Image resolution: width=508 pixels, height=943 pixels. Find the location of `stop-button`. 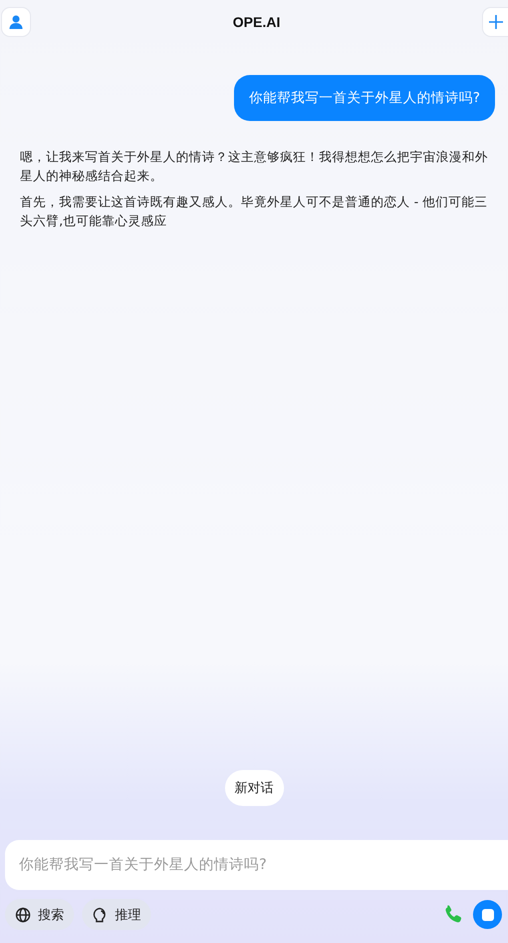

stop-button is located at coordinates (487, 914).